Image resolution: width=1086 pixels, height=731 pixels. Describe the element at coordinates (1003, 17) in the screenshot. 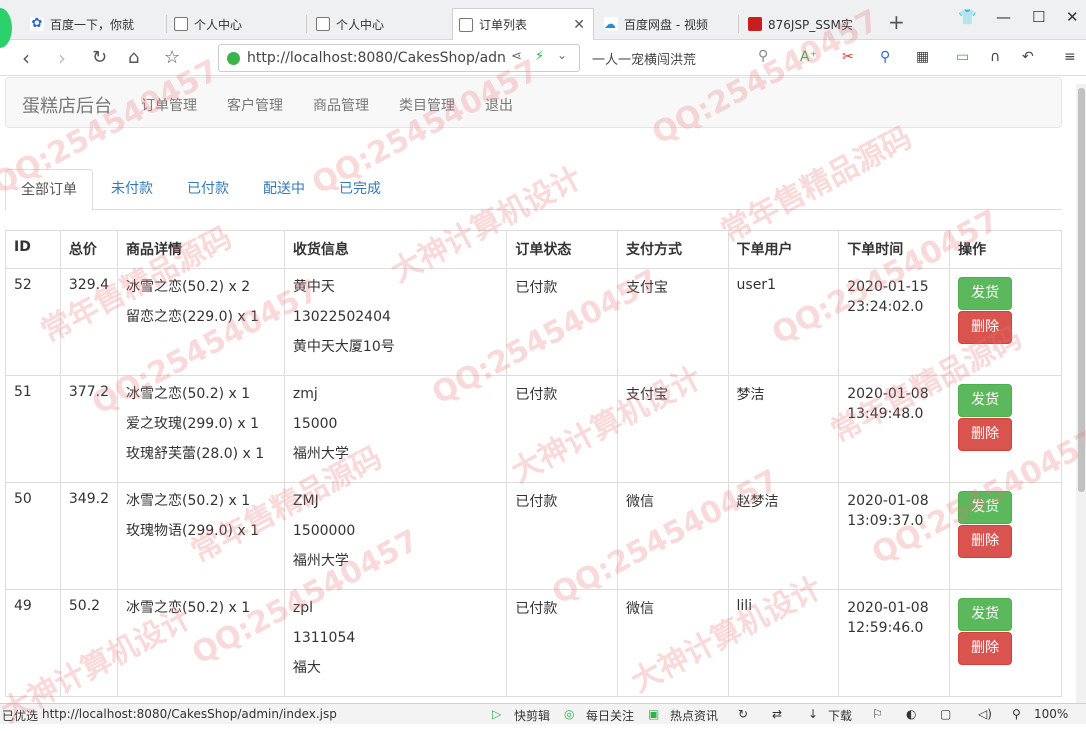

I see `minimize-icon: —` at that location.